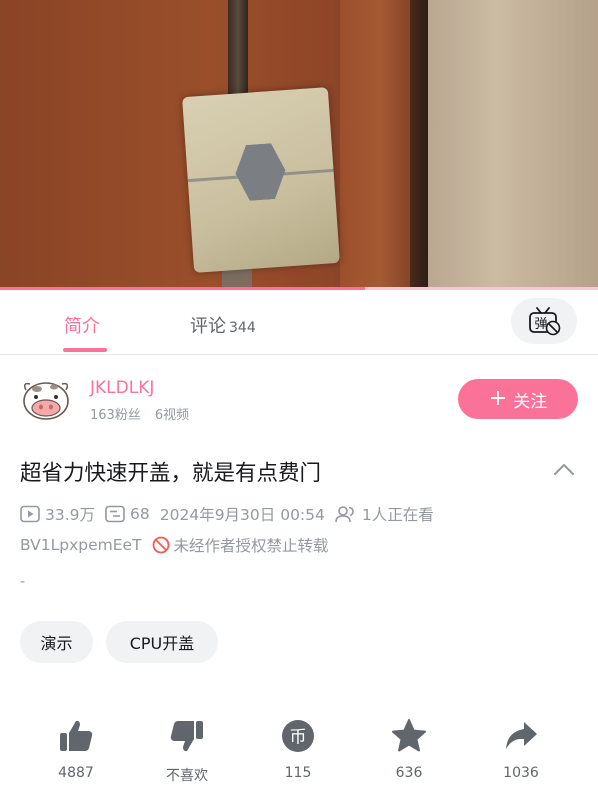 This screenshot has width=598, height=800. I want to click on prohibited-icon, so click(160, 545).